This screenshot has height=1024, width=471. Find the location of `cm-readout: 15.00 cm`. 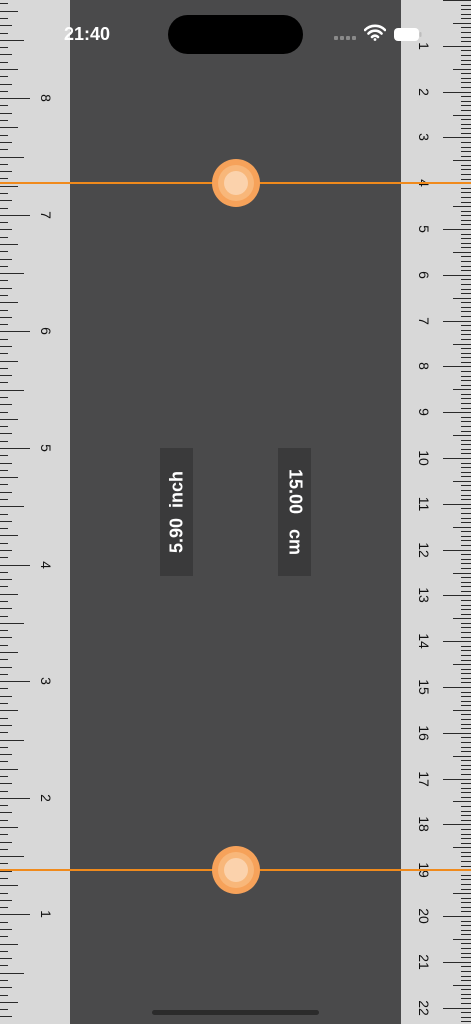

cm-readout: 15.00 cm is located at coordinates (294, 512).